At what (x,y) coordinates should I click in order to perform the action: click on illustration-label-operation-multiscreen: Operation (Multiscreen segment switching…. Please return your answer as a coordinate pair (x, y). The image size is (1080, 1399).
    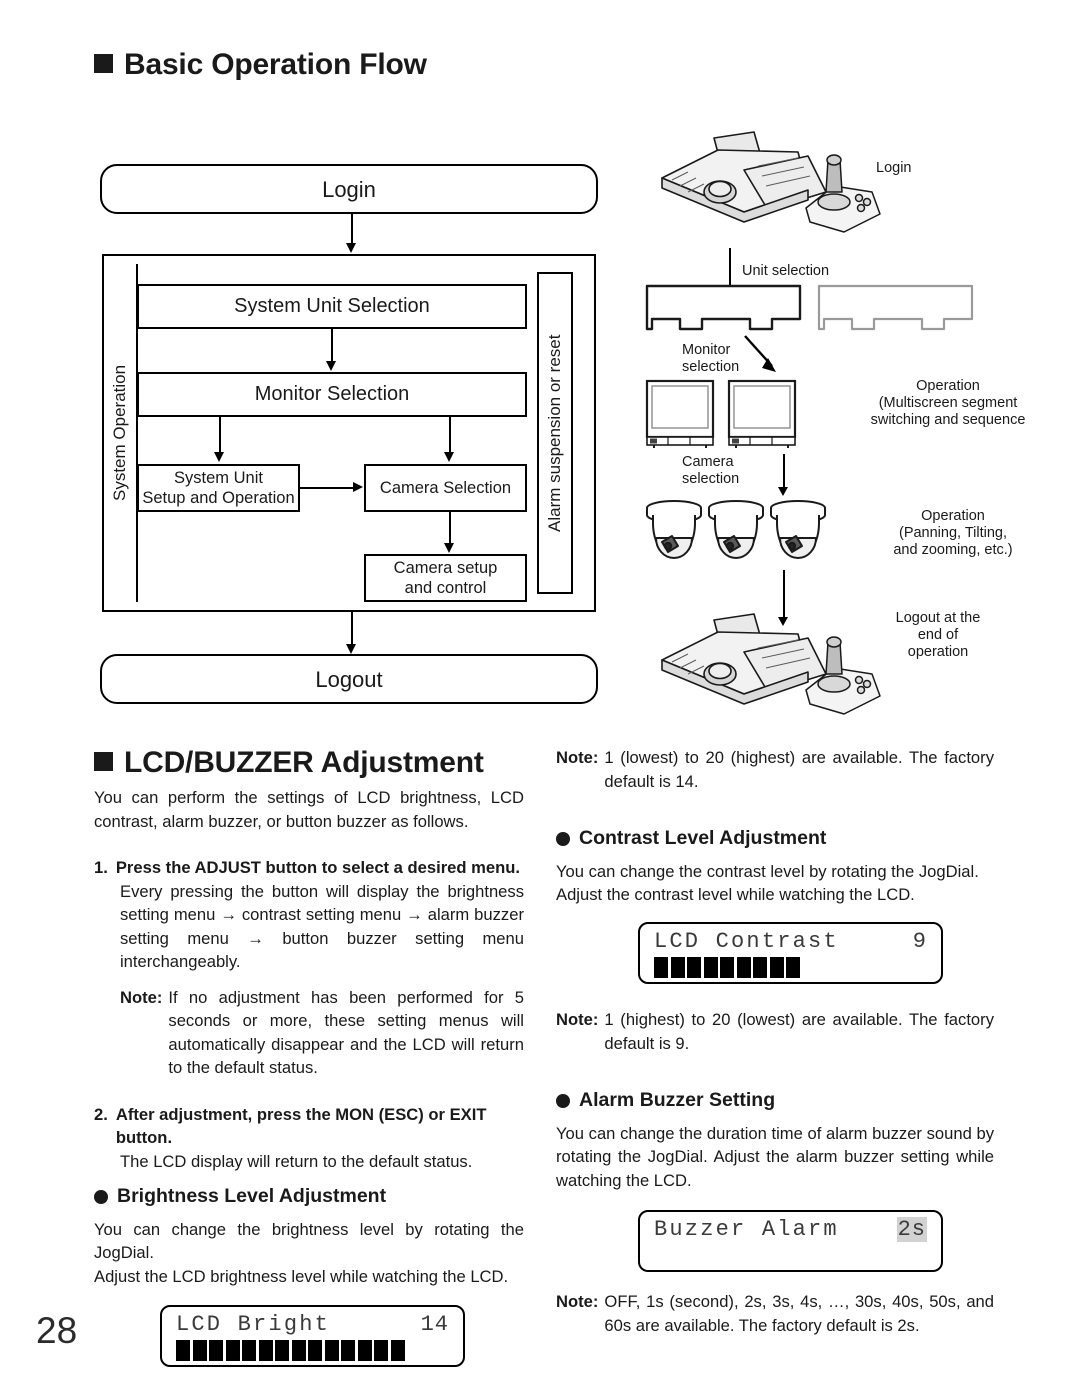
    Looking at the image, I should click on (948, 403).